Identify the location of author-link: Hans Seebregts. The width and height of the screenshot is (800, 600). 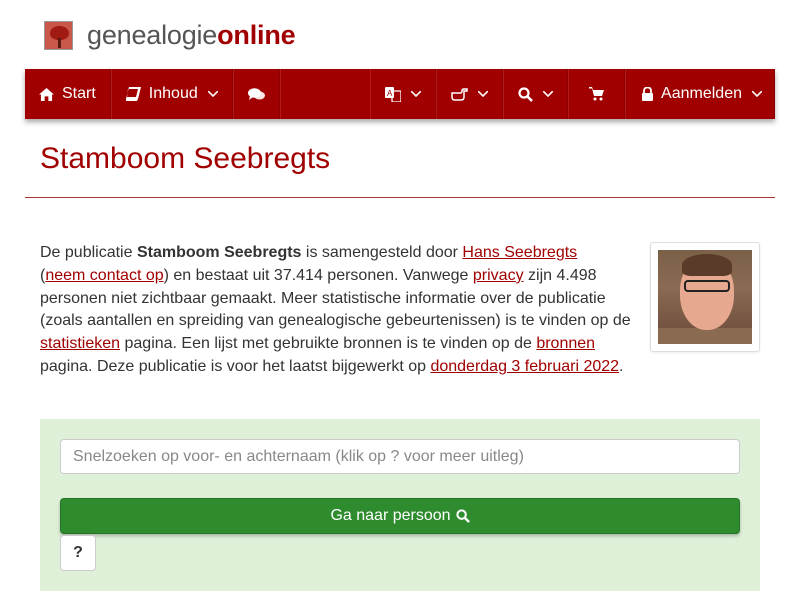
(519, 252).